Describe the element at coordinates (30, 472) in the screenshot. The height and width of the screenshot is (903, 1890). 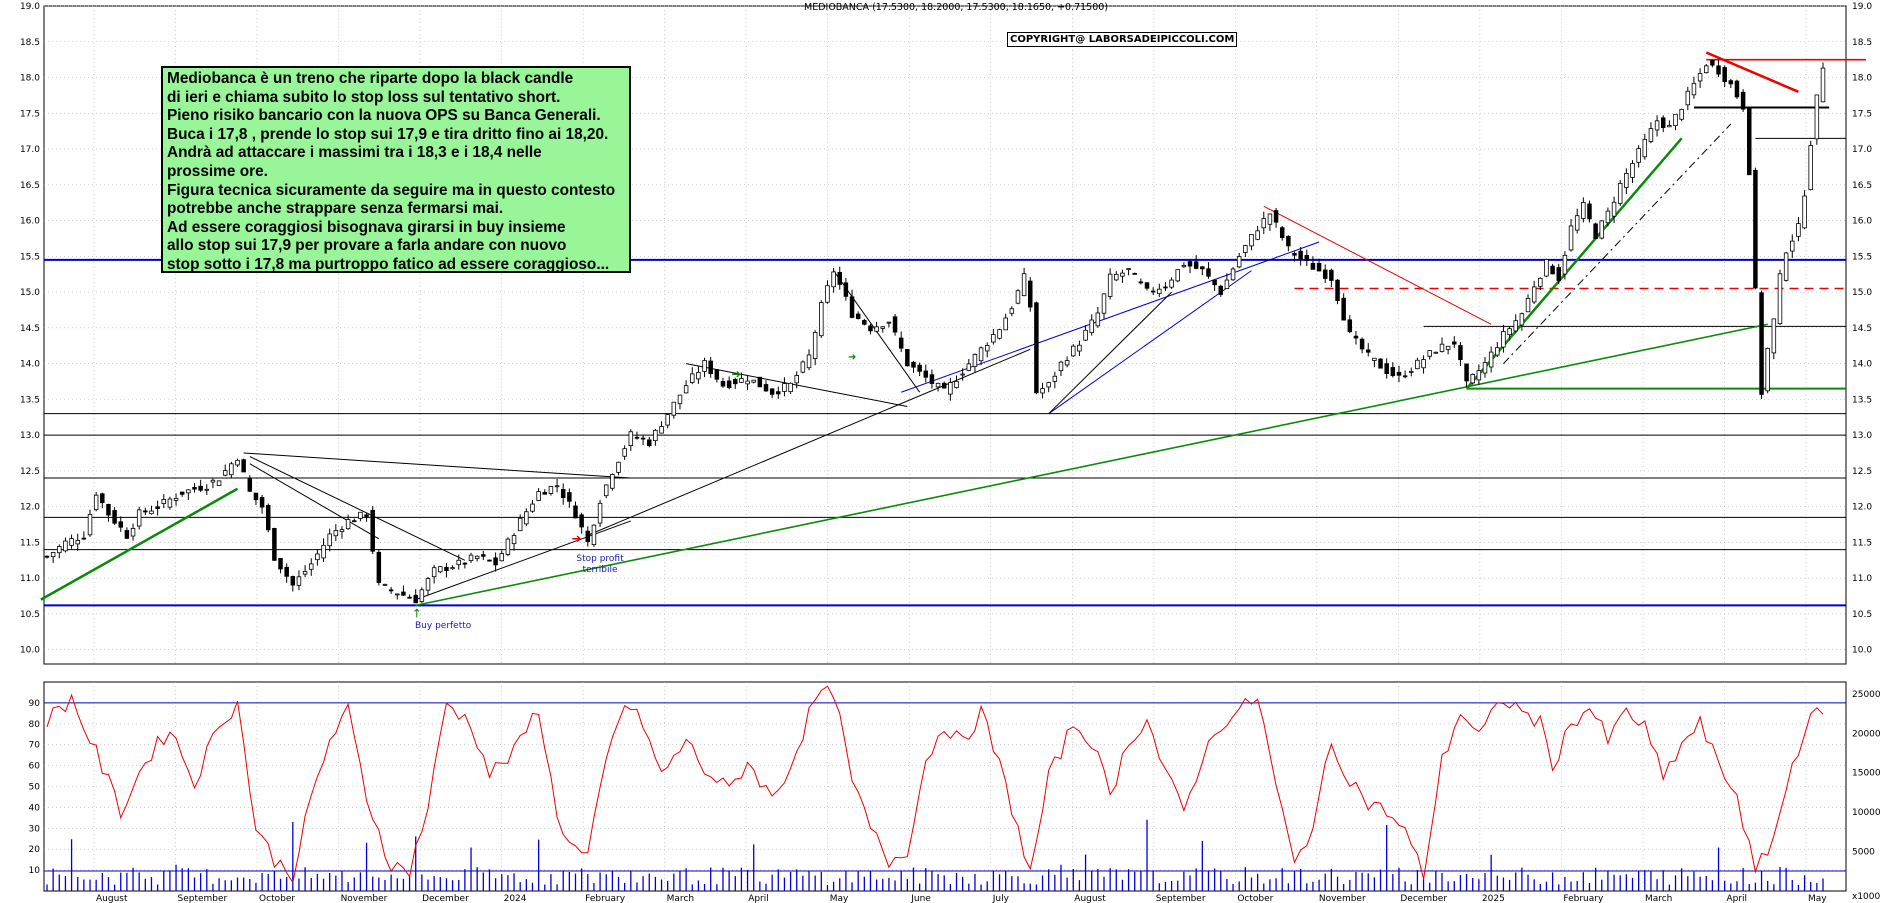
I see `y-tick-label-left: 12.5` at that location.